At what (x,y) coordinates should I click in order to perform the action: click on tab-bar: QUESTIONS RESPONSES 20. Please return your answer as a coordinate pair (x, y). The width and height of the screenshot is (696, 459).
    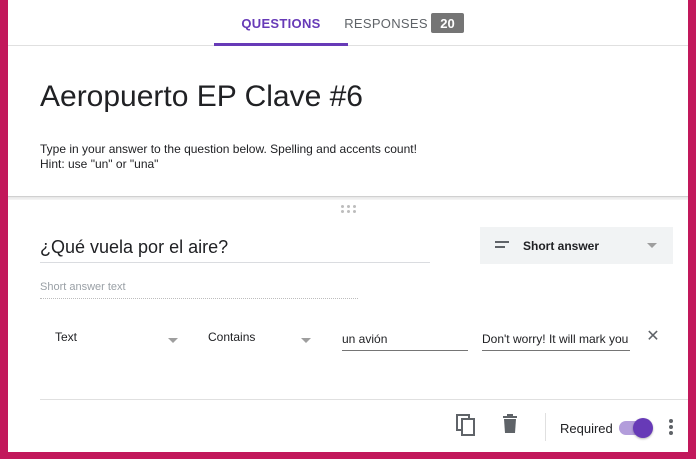
    Looking at the image, I should click on (348, 23).